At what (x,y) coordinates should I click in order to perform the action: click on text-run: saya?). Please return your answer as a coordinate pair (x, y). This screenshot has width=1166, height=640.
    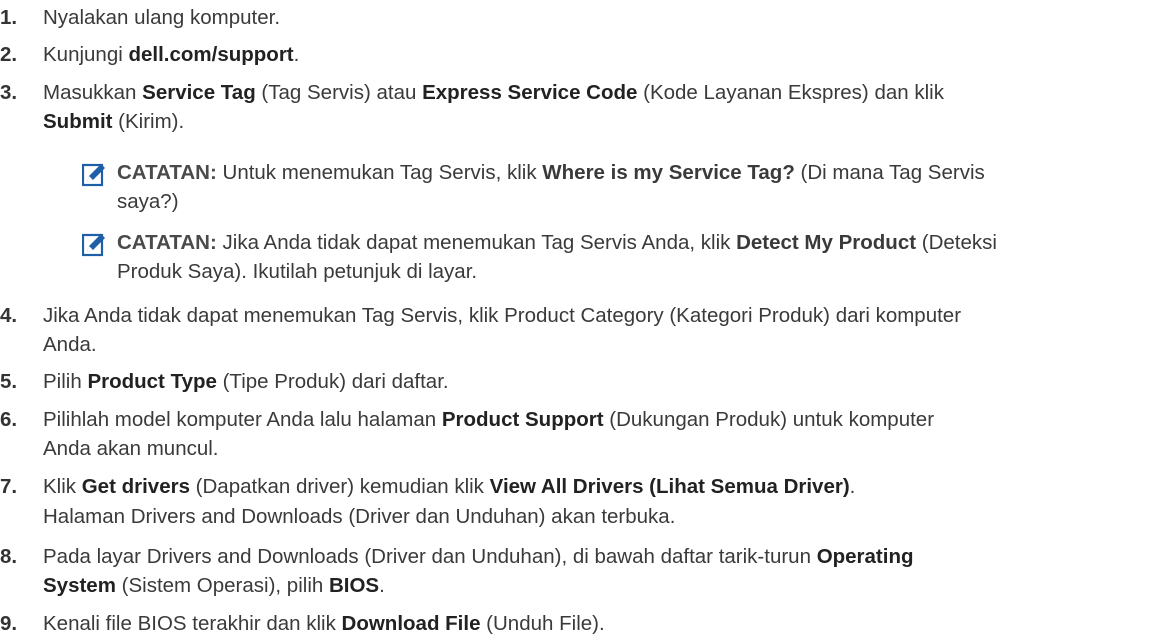
    Looking at the image, I should click on (148, 201).